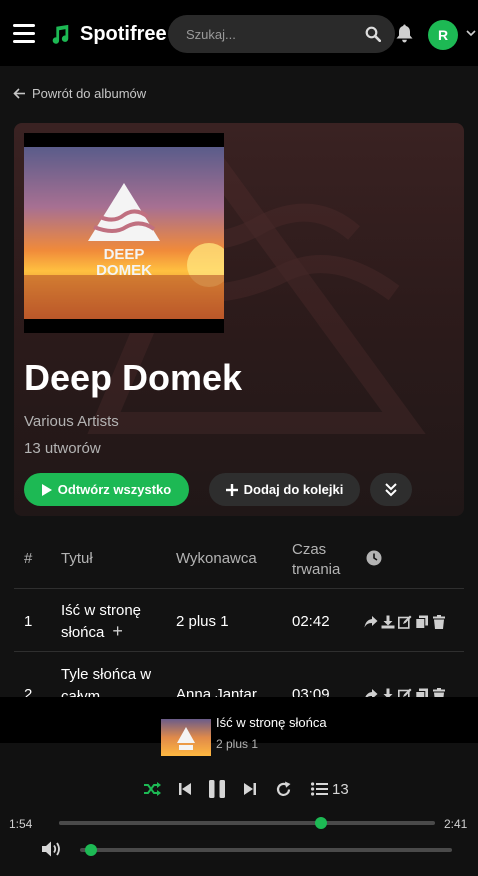 This screenshot has height=876, width=478. Describe the element at coordinates (24, 34) in the screenshot. I see `menu-icon` at that location.